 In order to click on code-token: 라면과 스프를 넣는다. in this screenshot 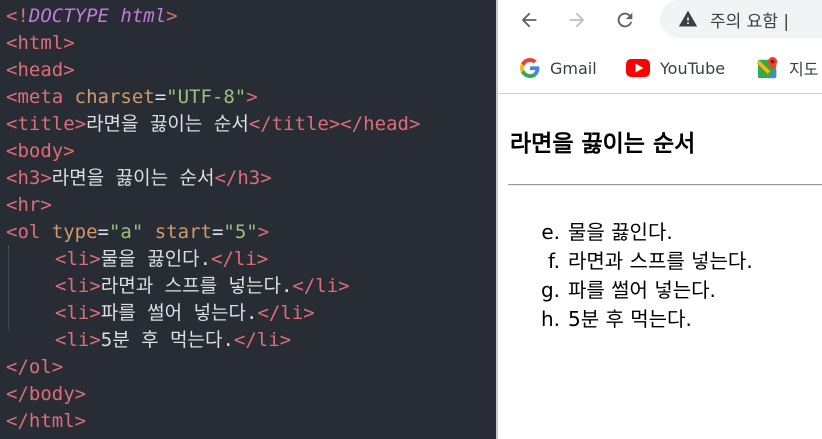, I will do `click(196, 286)`.